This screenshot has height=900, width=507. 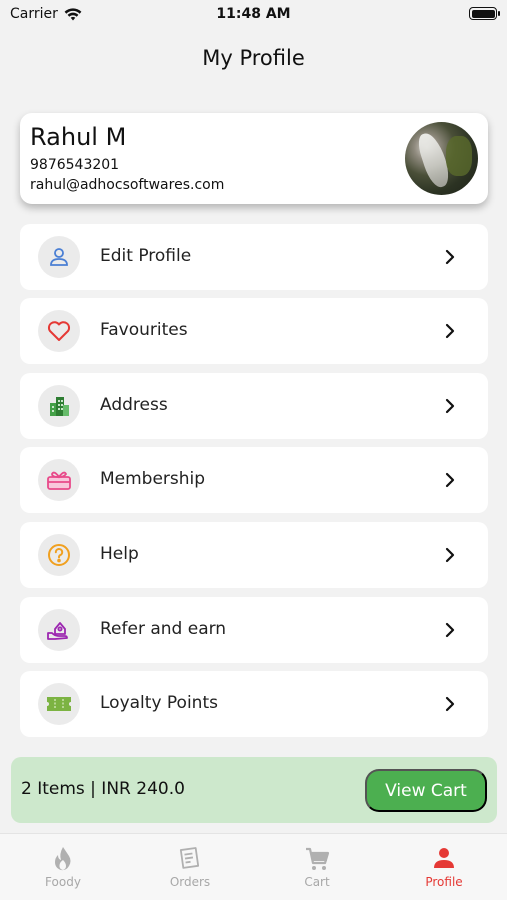 I want to click on view-cart-button: View Cart, so click(x=426, y=790).